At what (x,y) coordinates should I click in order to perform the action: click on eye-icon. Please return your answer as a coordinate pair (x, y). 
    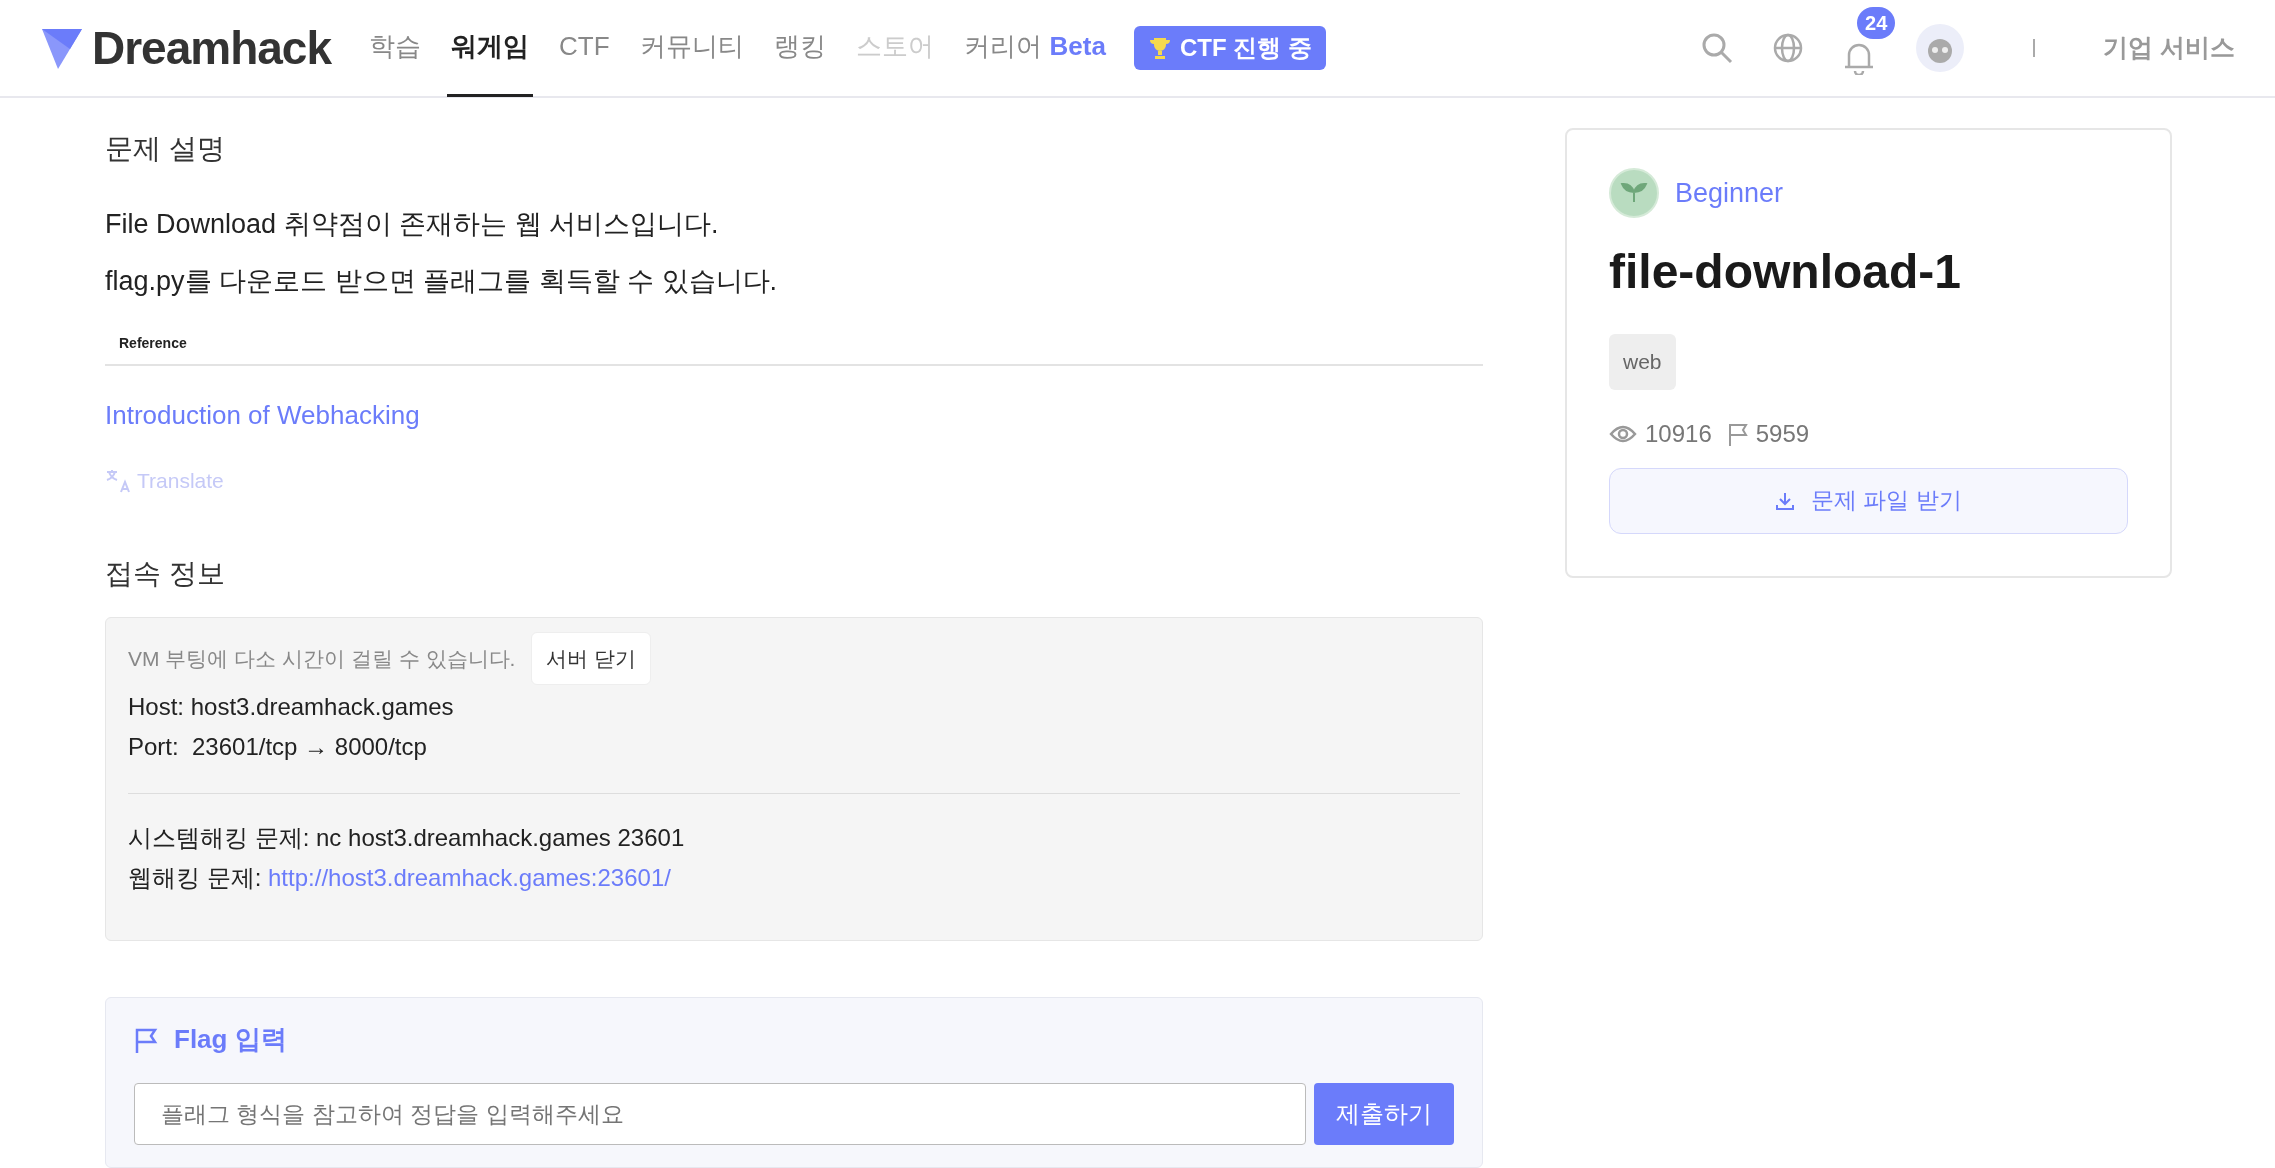
    Looking at the image, I should click on (1623, 433).